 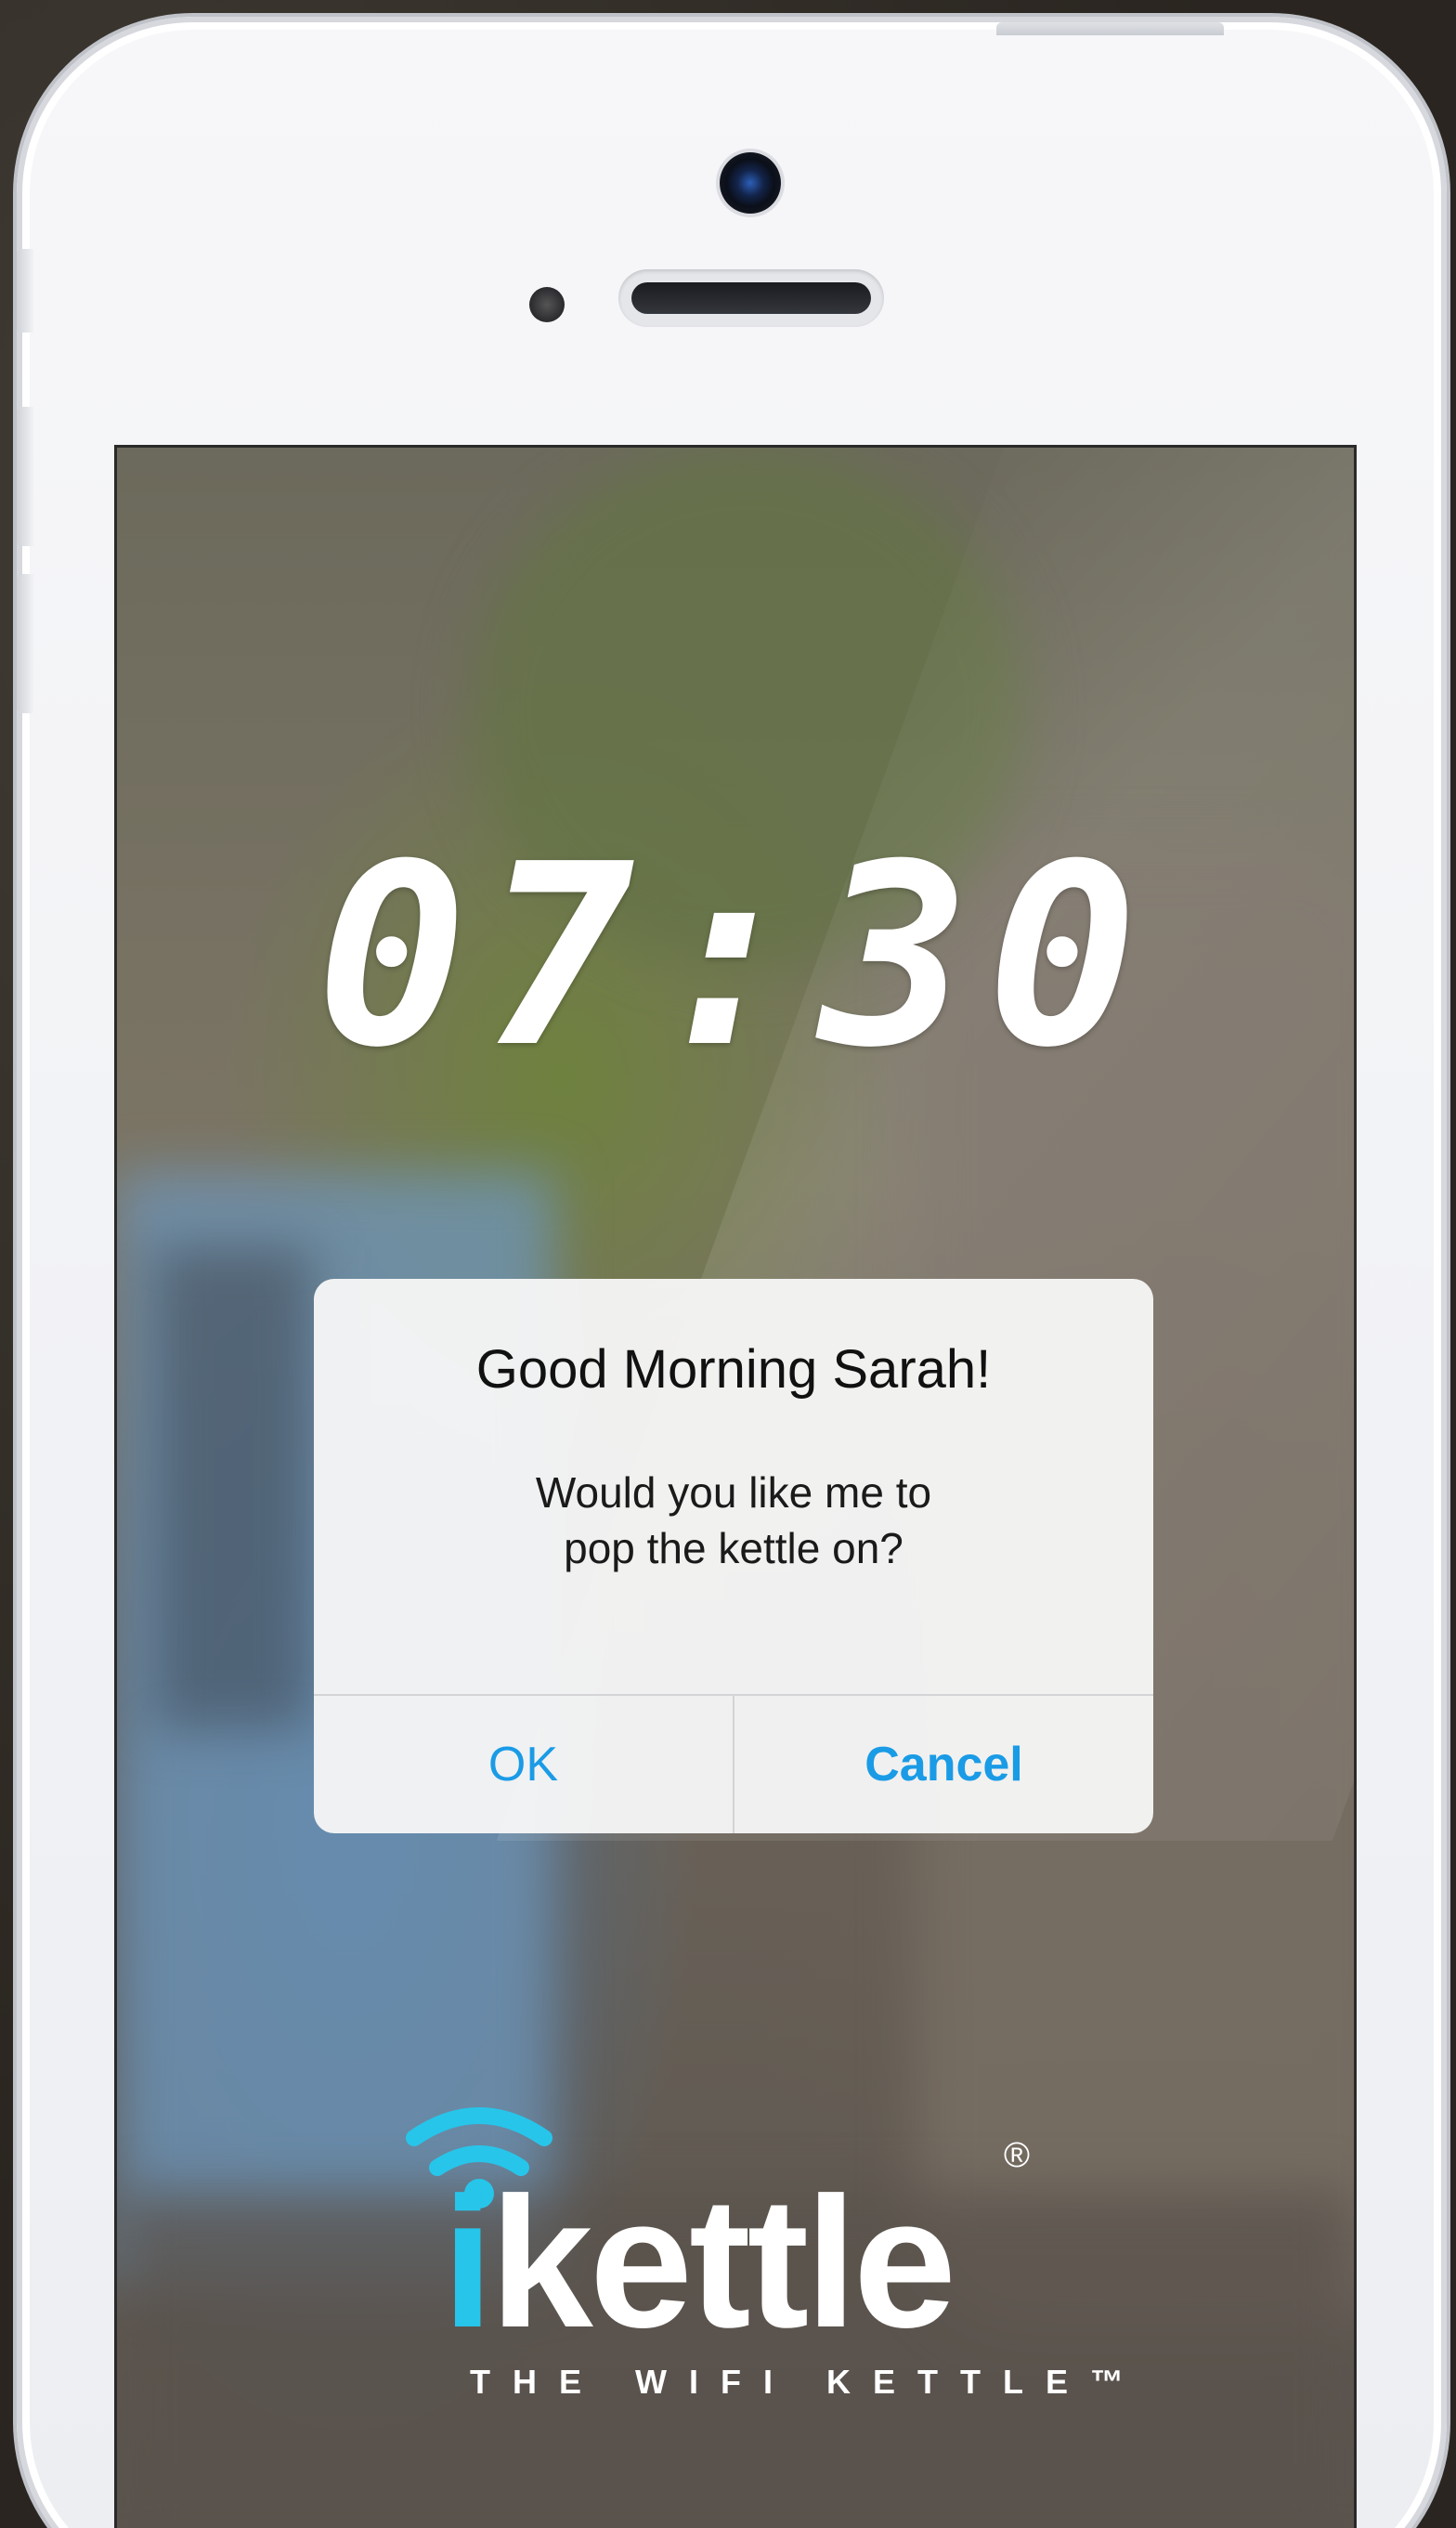 What do you see at coordinates (735, 956) in the screenshot?
I see `alarm-time-display: 07:30` at bounding box center [735, 956].